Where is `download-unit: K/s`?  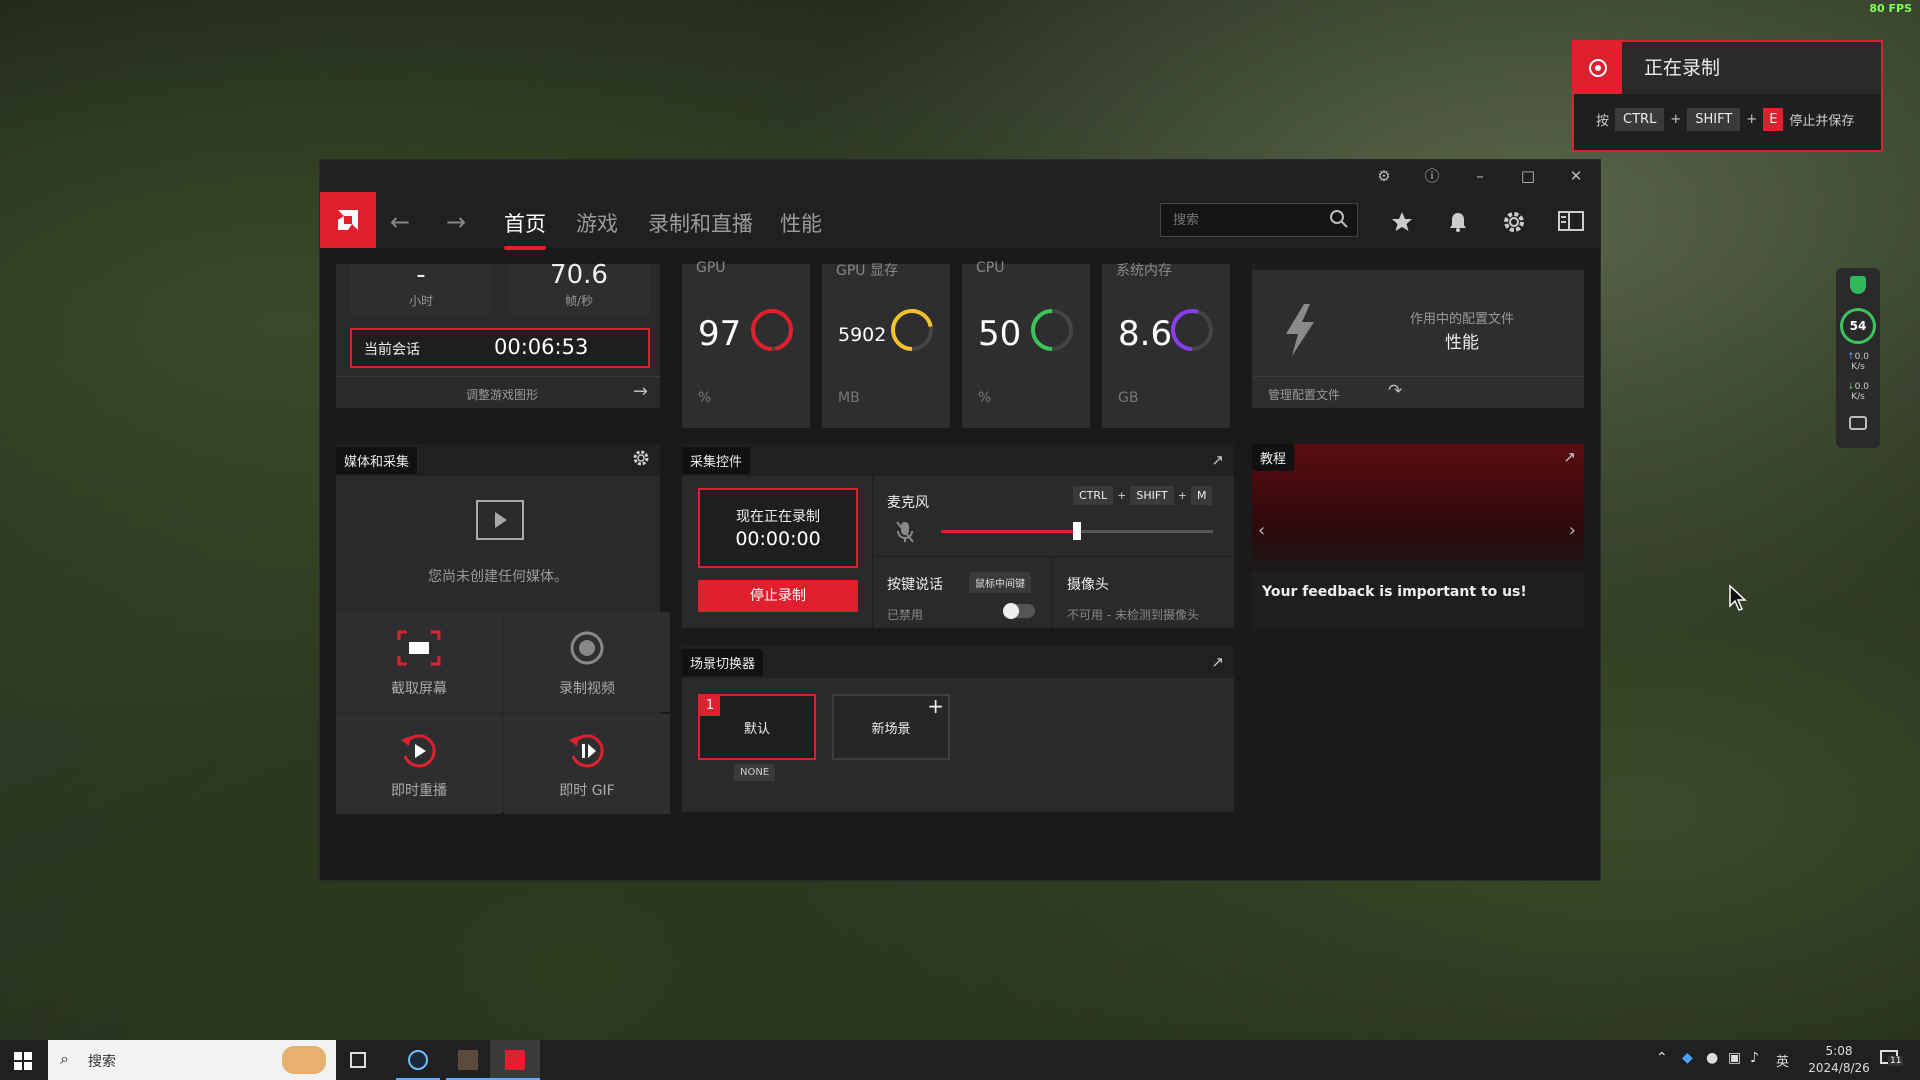 download-unit: K/s is located at coordinates (1858, 397).